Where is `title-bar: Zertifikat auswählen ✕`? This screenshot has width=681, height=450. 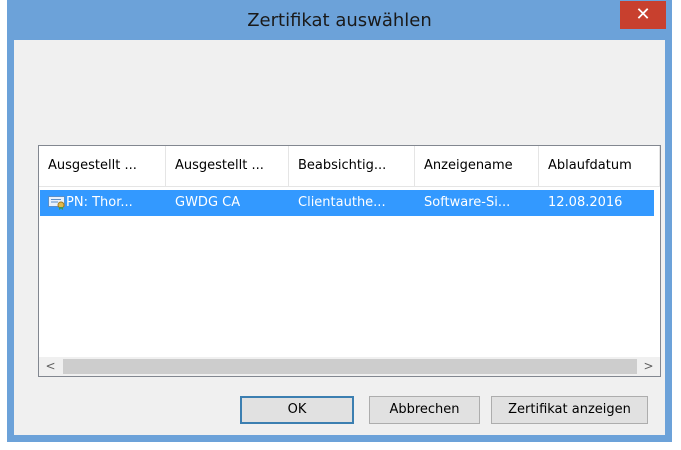
title-bar: Zertifikat auswählen ✕ is located at coordinates (339, 20).